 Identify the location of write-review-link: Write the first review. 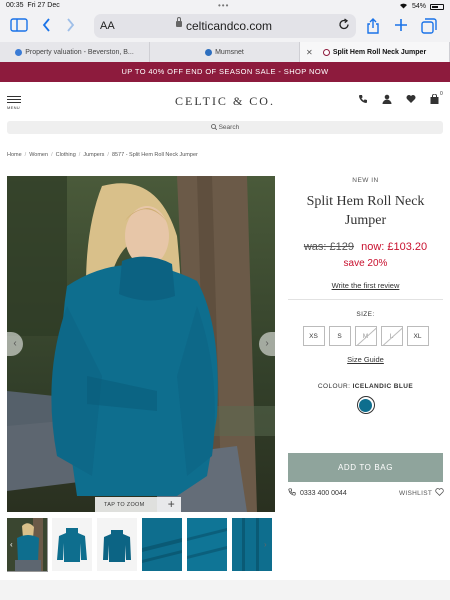
(365, 285).